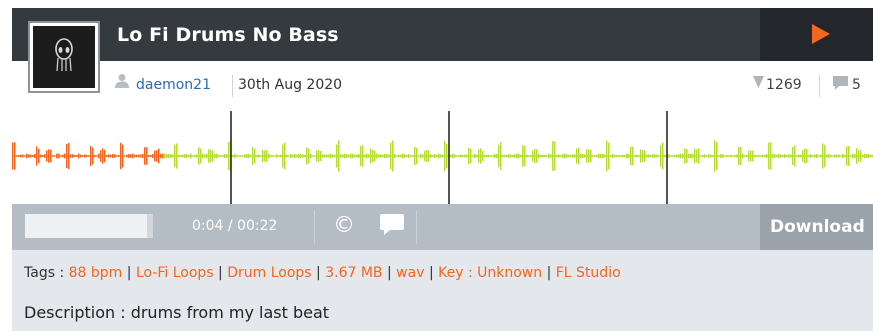 Image resolution: width=873 pixels, height=331 pixels. I want to click on username-link: daemon21, so click(173, 85).